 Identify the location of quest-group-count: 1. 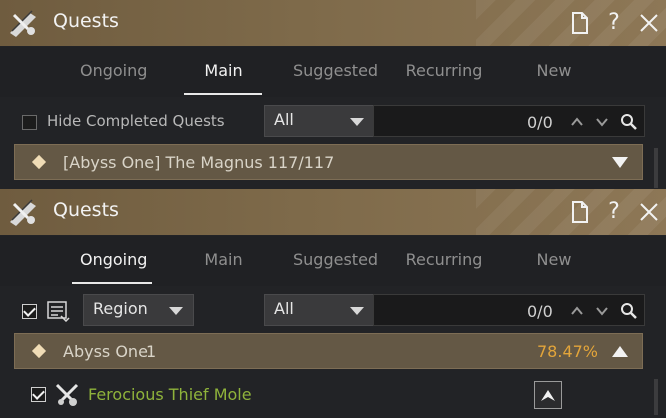
(151, 351).